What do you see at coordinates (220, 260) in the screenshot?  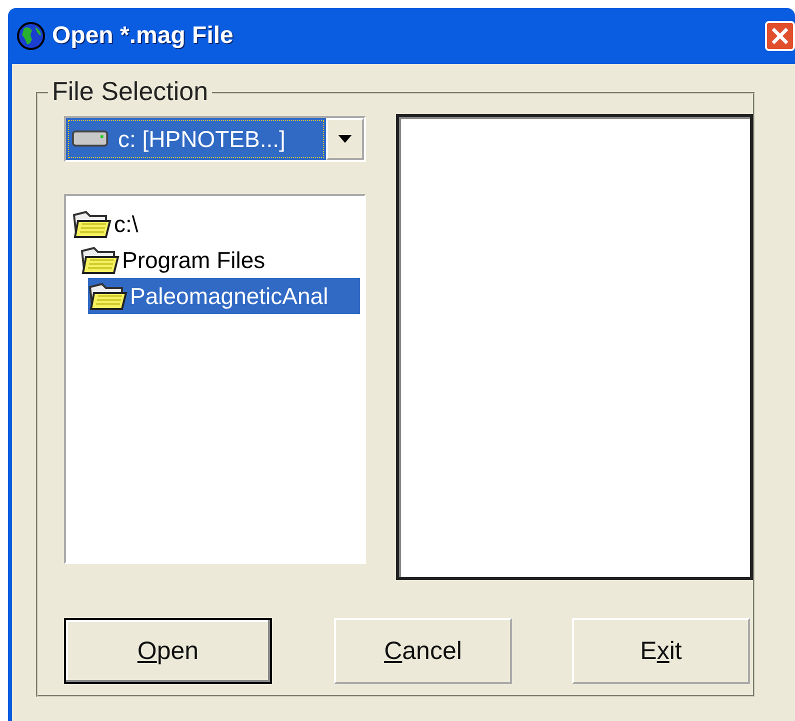 I see `folder-item: Program Files` at bounding box center [220, 260].